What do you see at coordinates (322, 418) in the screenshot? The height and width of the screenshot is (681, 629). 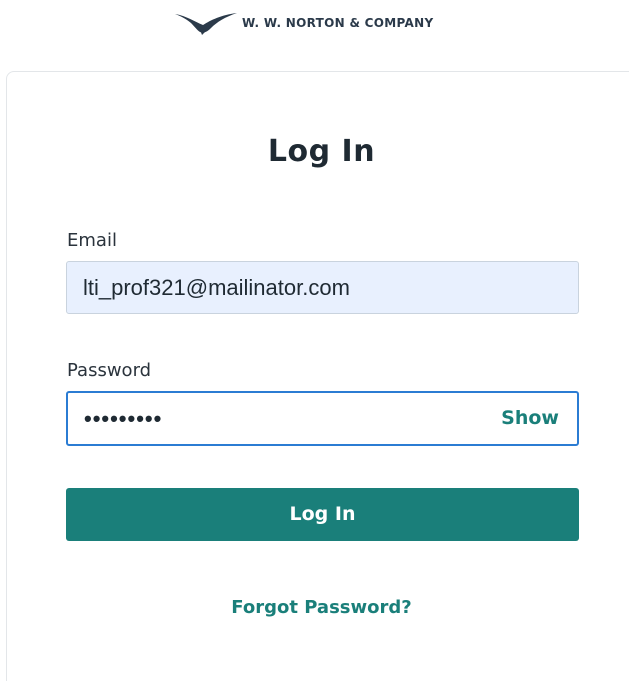 I see `password-field: ••••••••• Show` at bounding box center [322, 418].